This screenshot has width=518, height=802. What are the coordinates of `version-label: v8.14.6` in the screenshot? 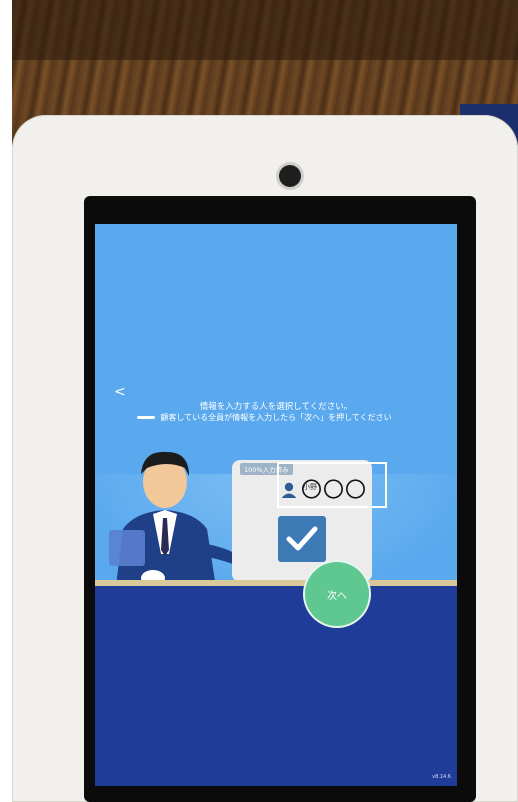 It's located at (441, 777).